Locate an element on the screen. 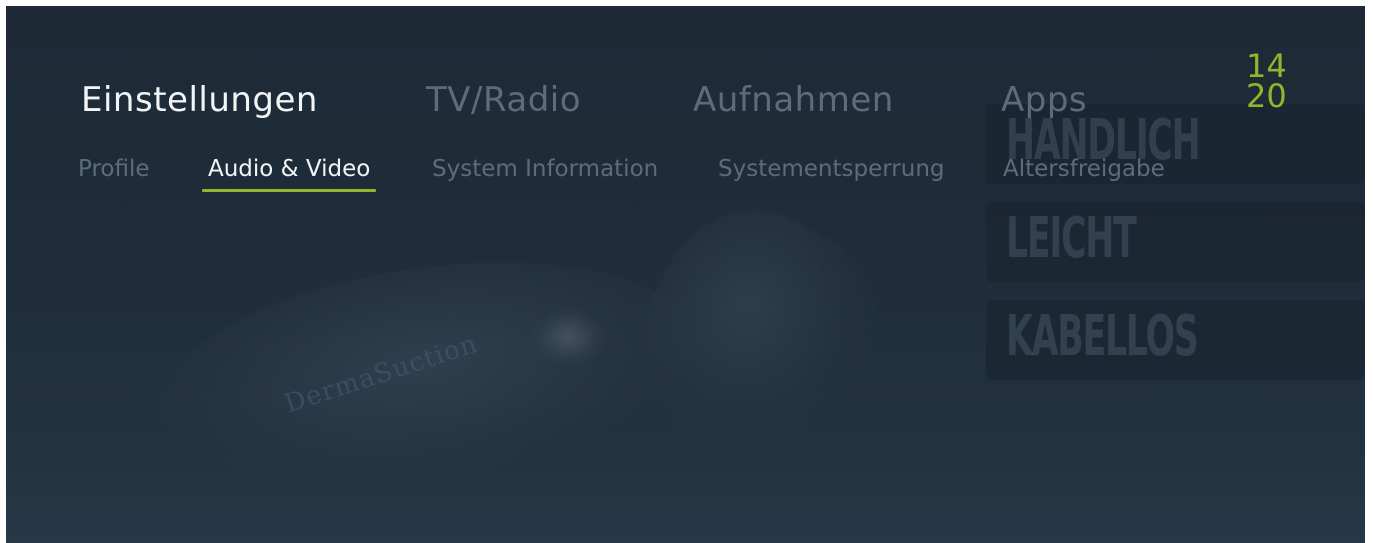  sub-tab-profile: Profile is located at coordinates (114, 173).